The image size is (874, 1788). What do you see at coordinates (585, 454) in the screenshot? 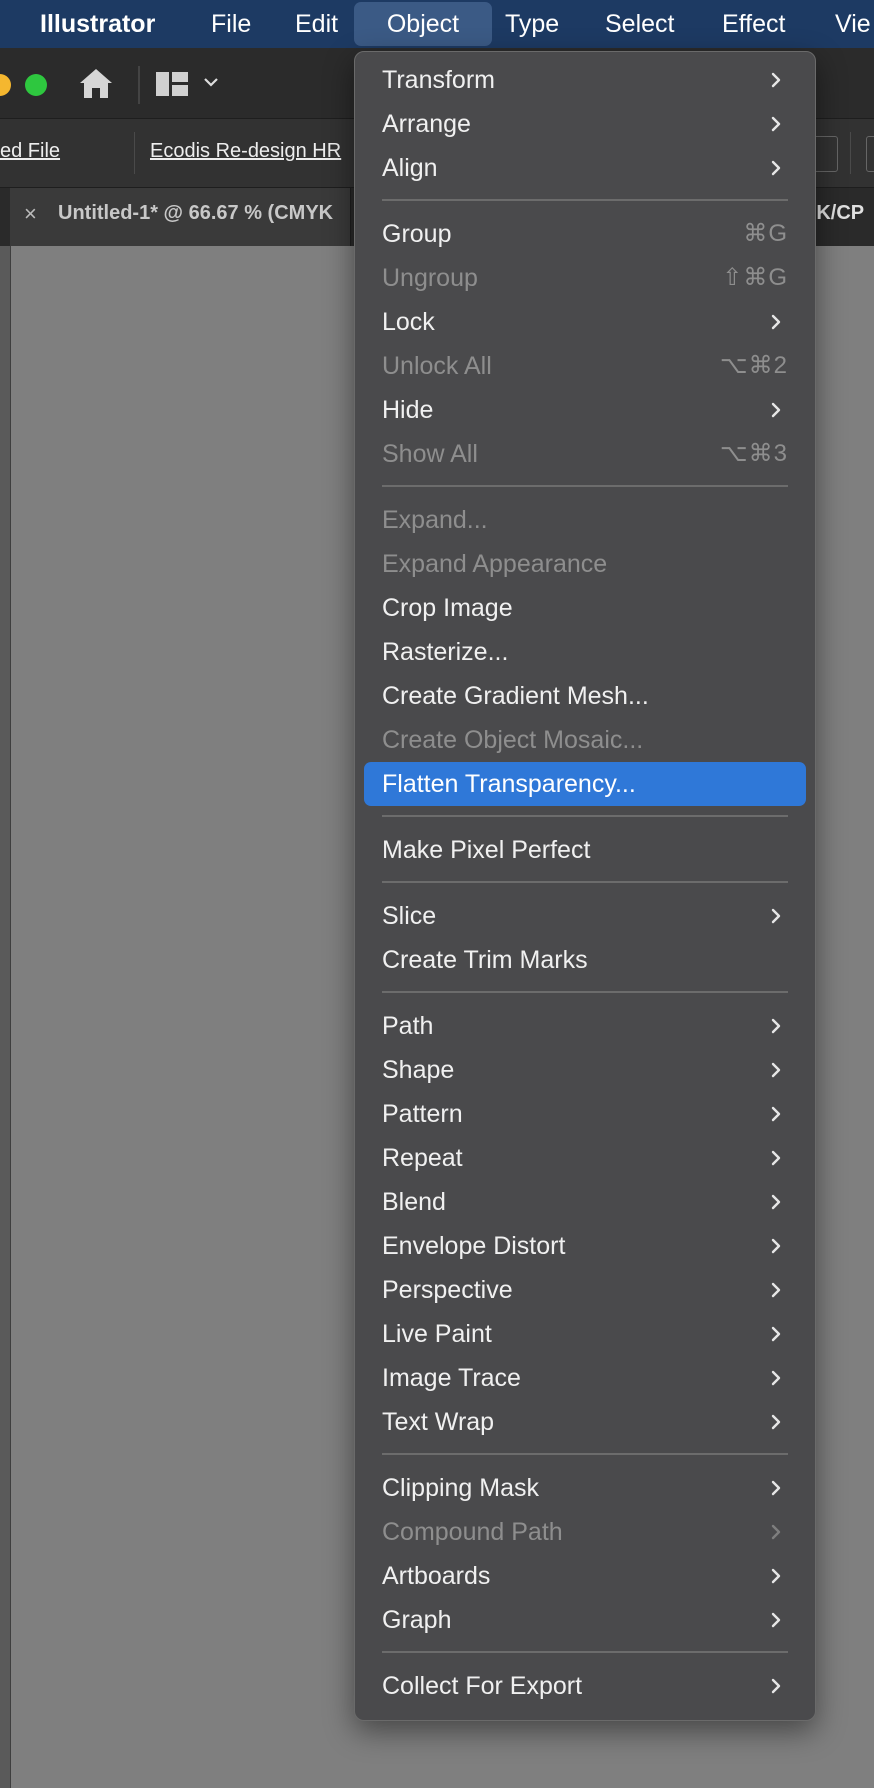
I see `menu-item-show-all: Show All ⌥⌘3` at bounding box center [585, 454].